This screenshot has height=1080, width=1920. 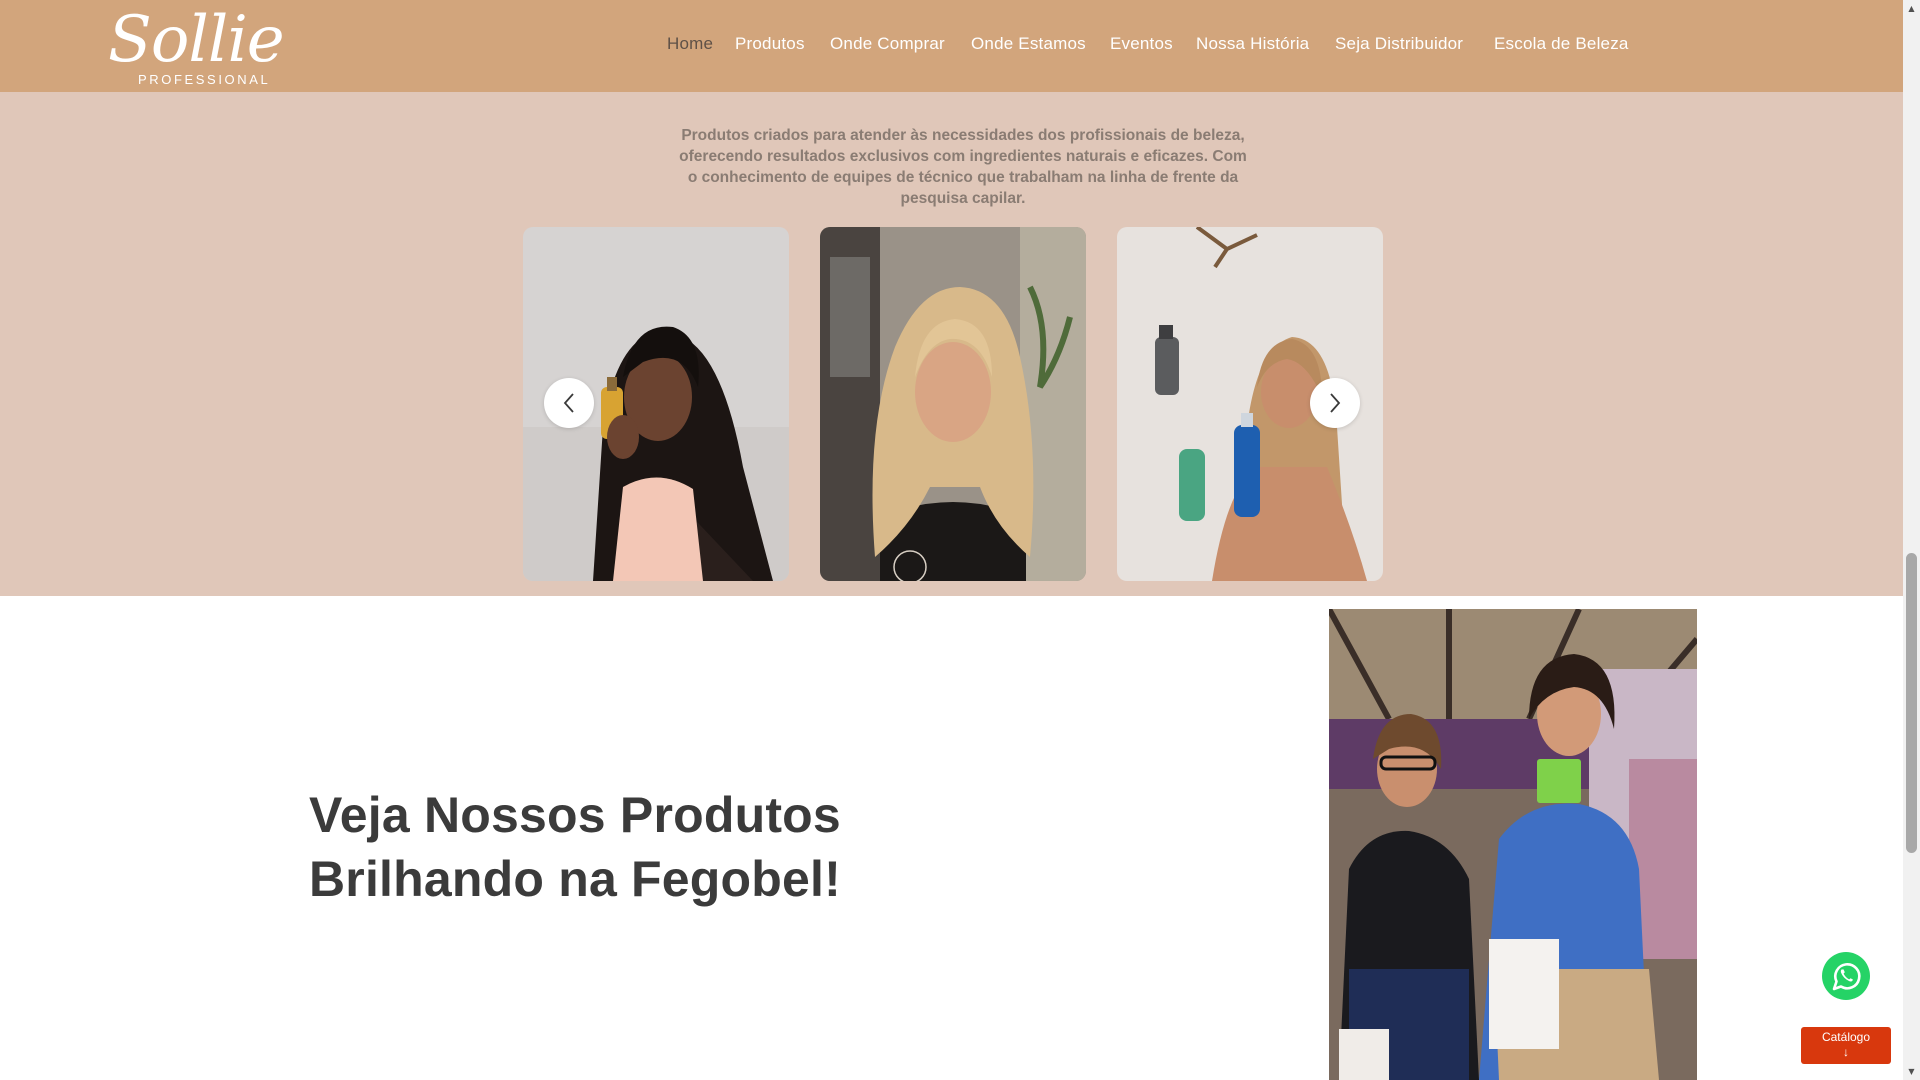 What do you see at coordinates (1028, 44) in the screenshot?
I see `nav-item-onde-estamos: Onde Estamos` at bounding box center [1028, 44].